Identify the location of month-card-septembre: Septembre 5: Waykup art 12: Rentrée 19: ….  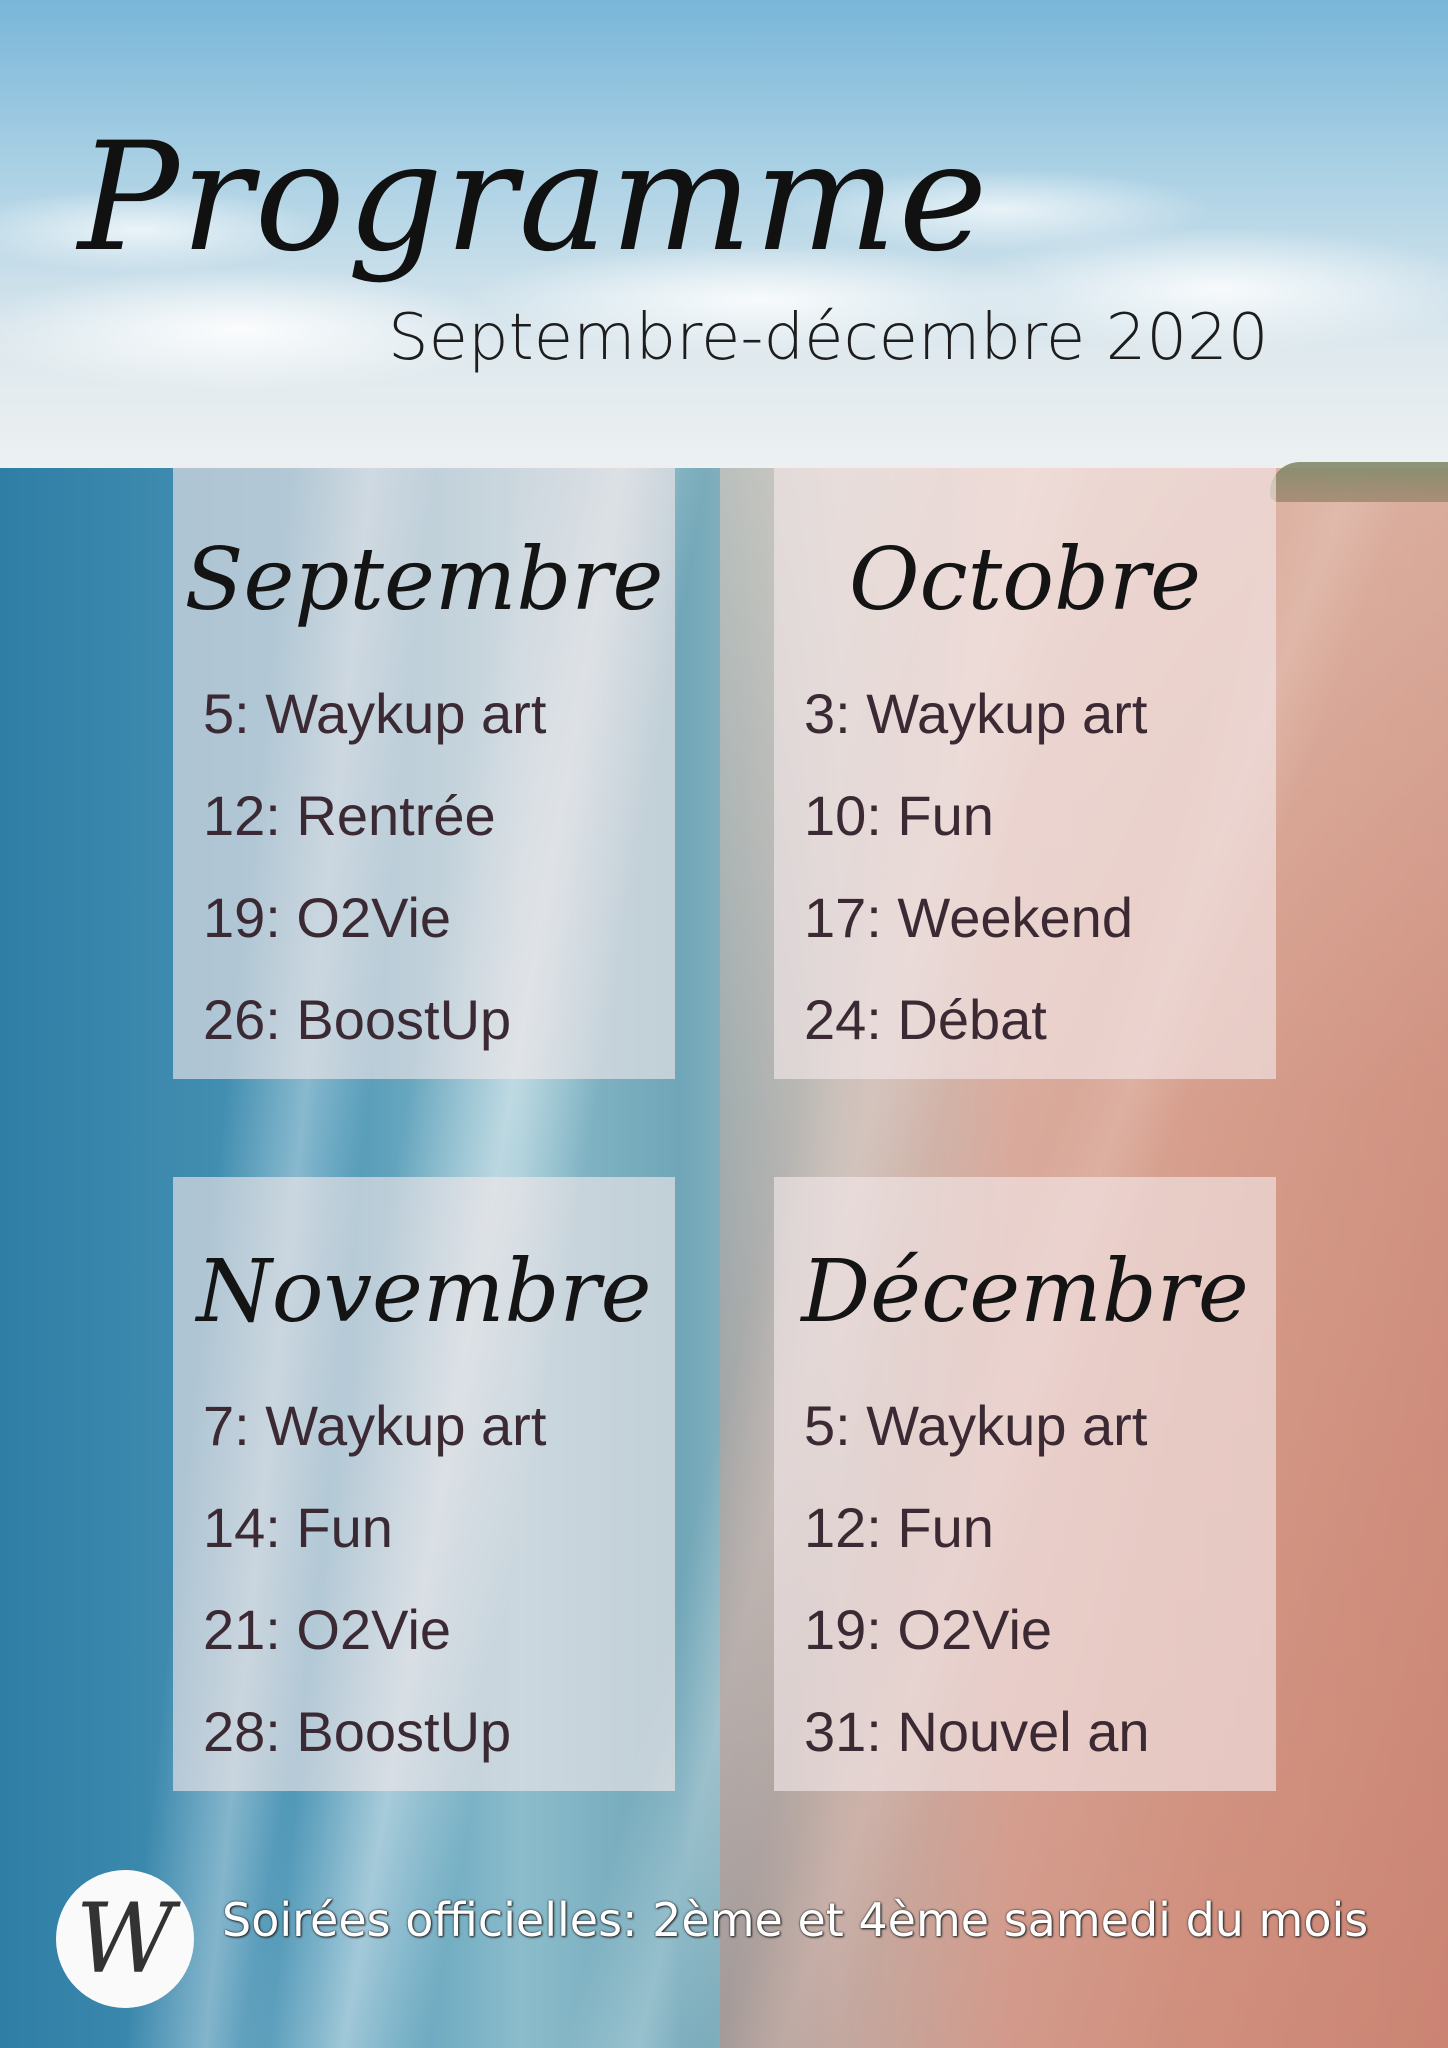
(424, 772).